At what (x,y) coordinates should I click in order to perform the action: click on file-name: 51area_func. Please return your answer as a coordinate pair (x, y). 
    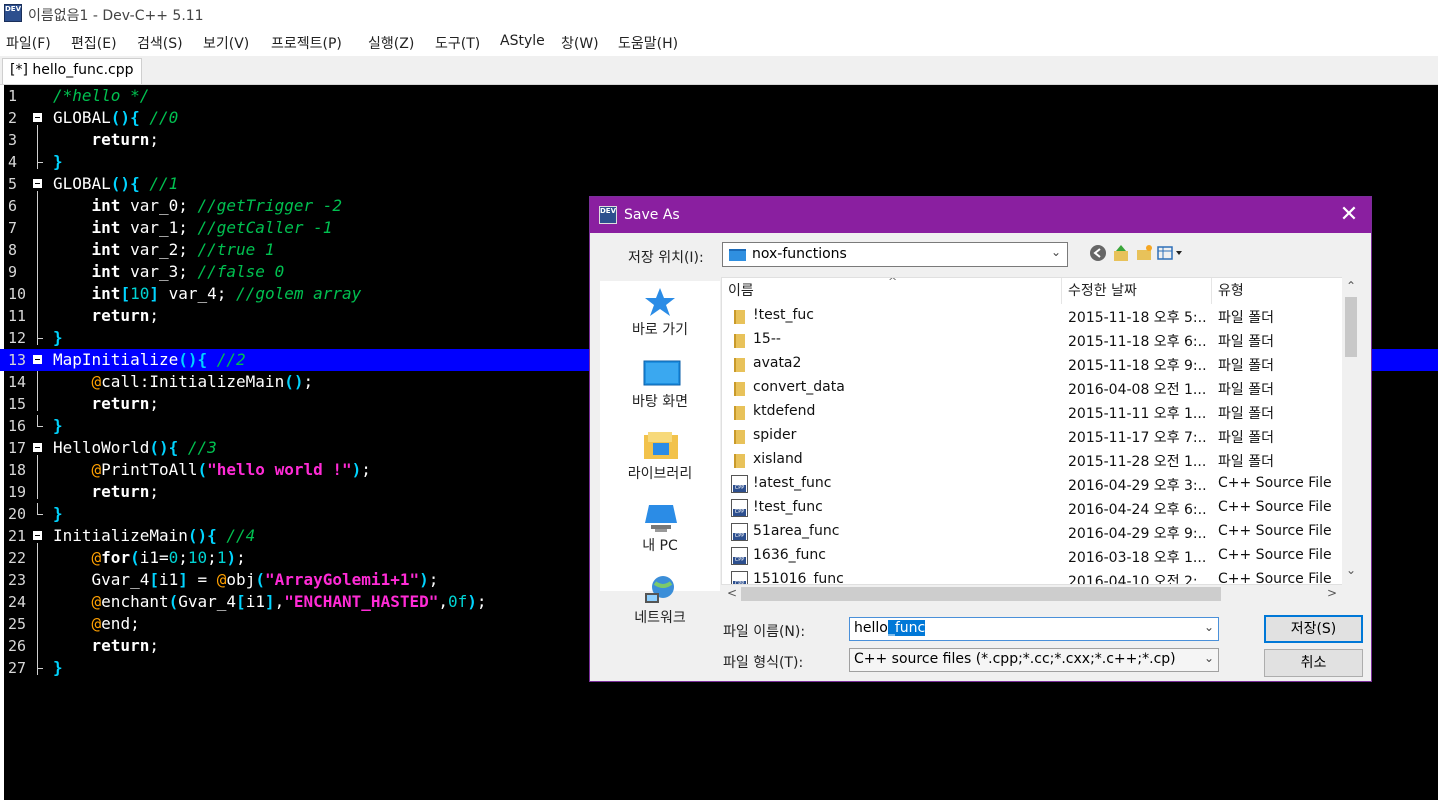
    Looking at the image, I should click on (796, 531).